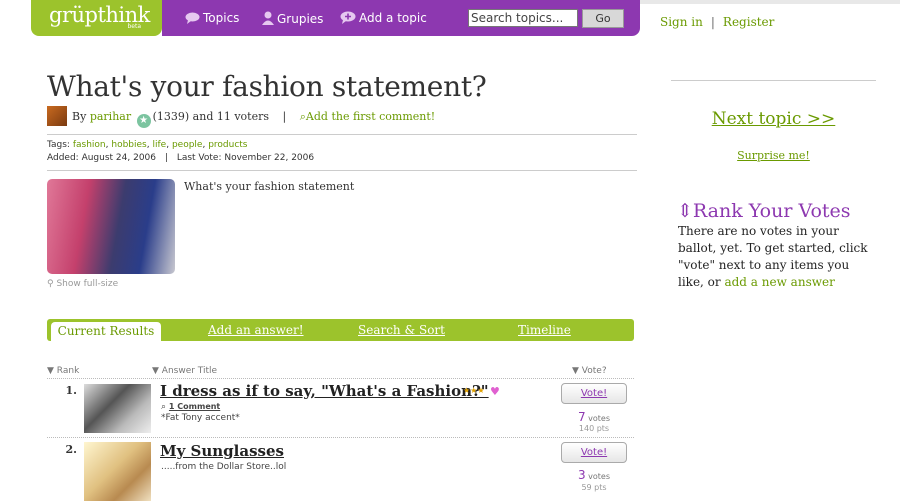  What do you see at coordinates (79, 116) in the screenshot?
I see `by-label: By` at bounding box center [79, 116].